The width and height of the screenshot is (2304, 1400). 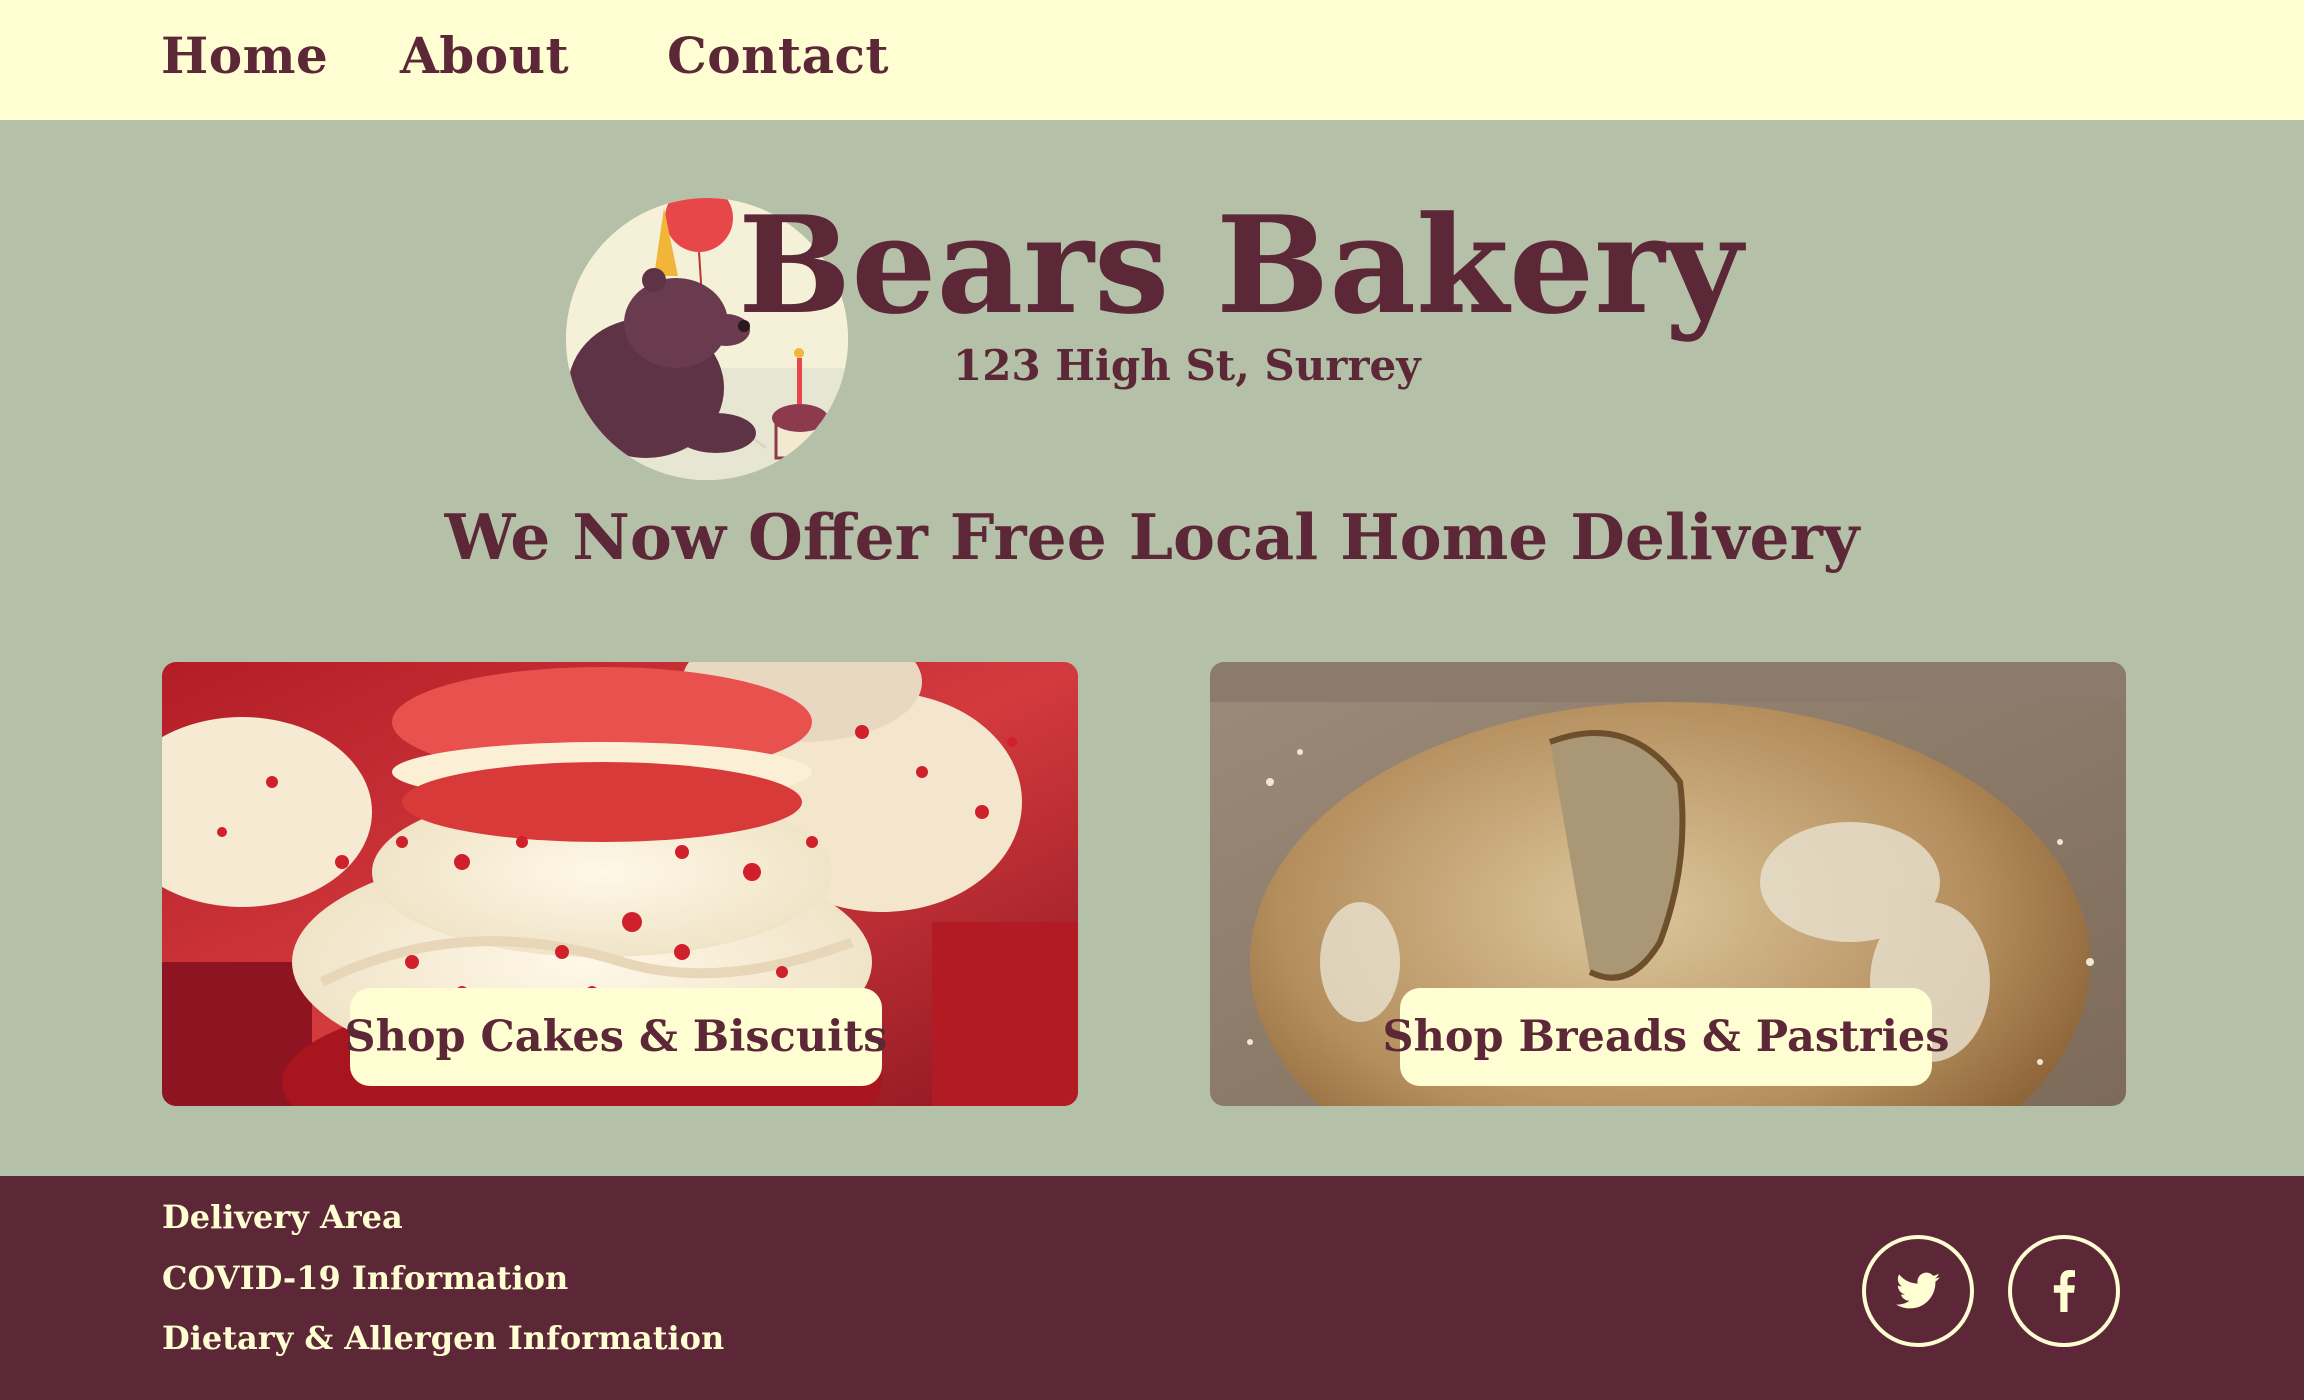 What do you see at coordinates (616, 1037) in the screenshot?
I see `shop-cakes-button: Shop Cakes & Biscuits` at bounding box center [616, 1037].